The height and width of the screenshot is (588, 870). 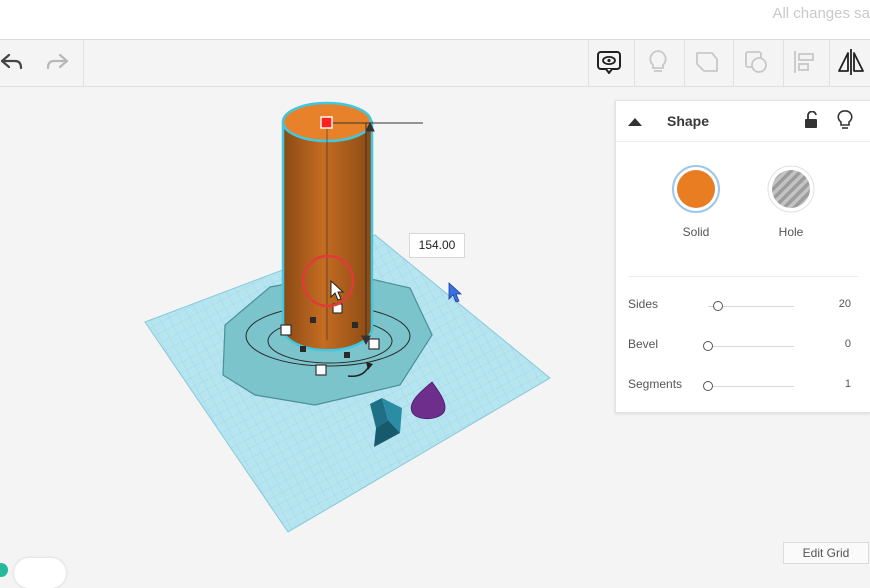 I want to click on caret-up-icon, so click(x=635, y=122).